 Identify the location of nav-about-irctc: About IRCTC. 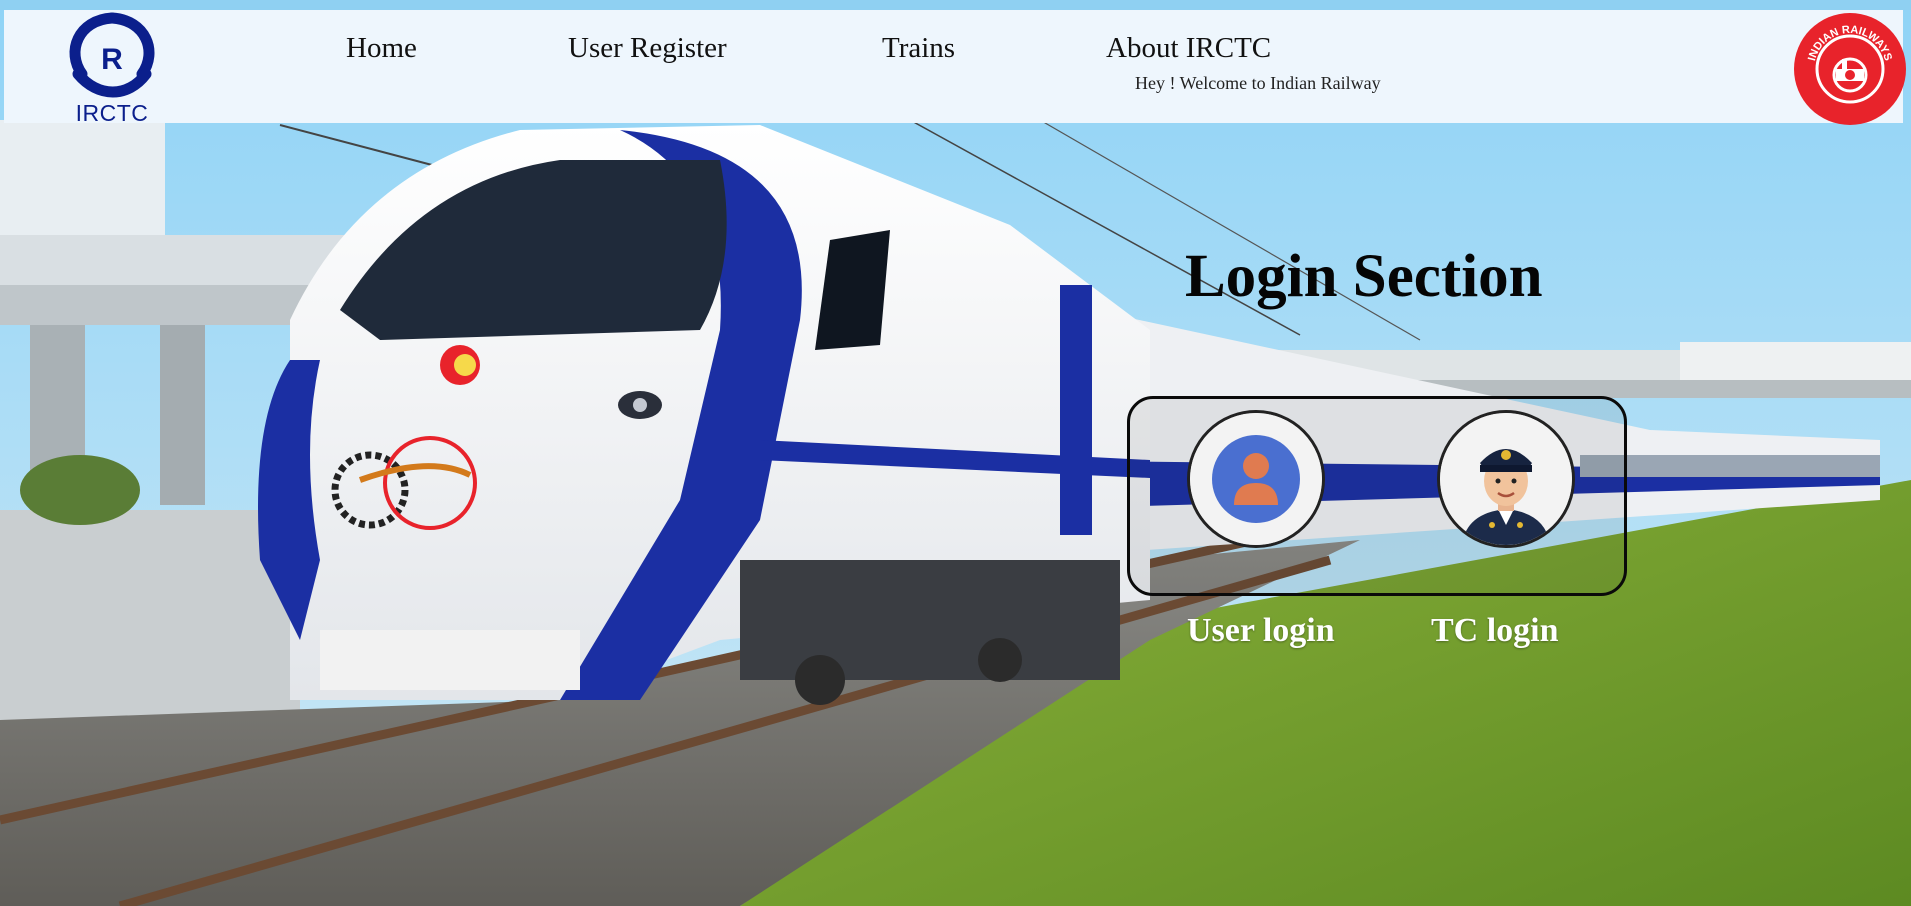
(1188, 48).